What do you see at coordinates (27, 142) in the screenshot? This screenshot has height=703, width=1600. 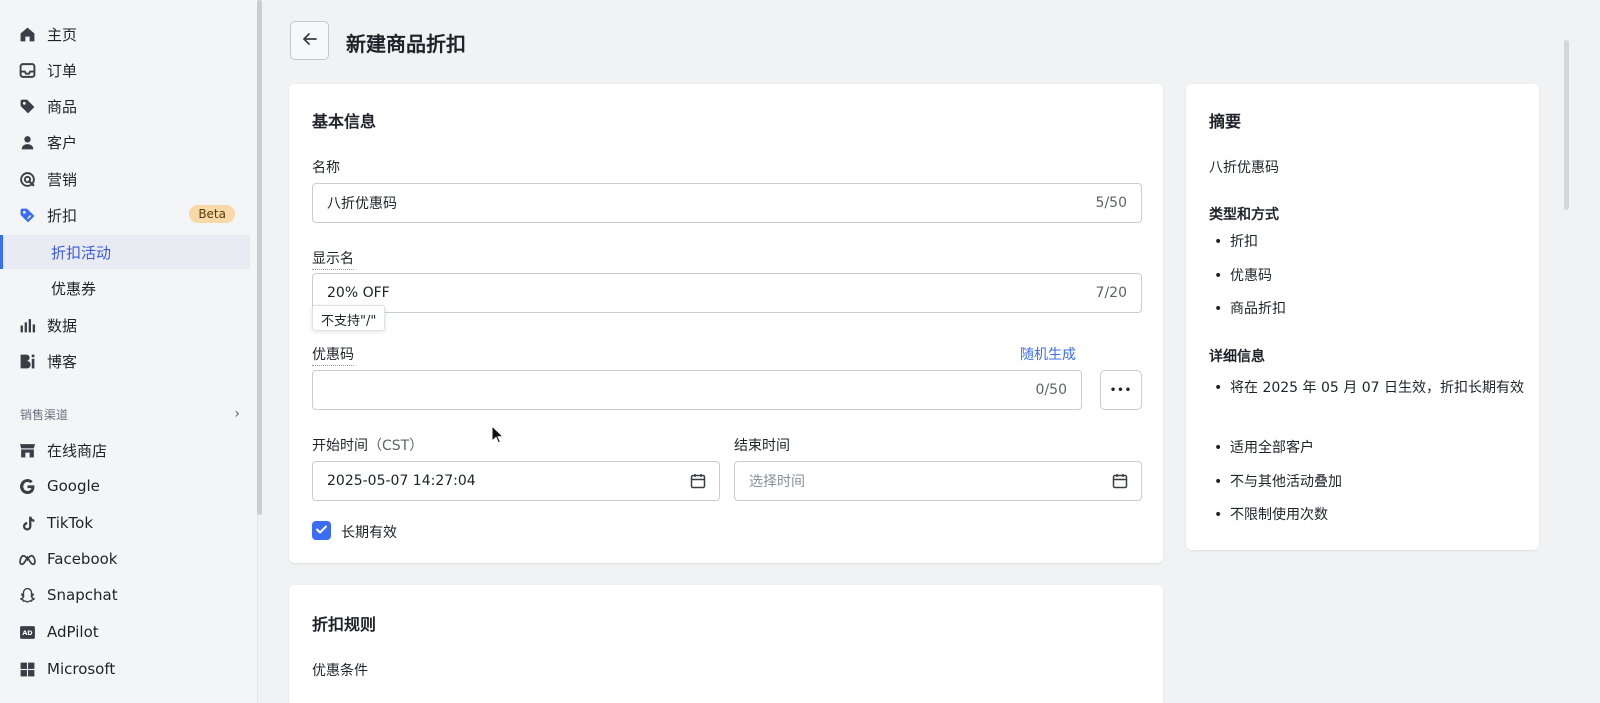 I see `person-icon` at bounding box center [27, 142].